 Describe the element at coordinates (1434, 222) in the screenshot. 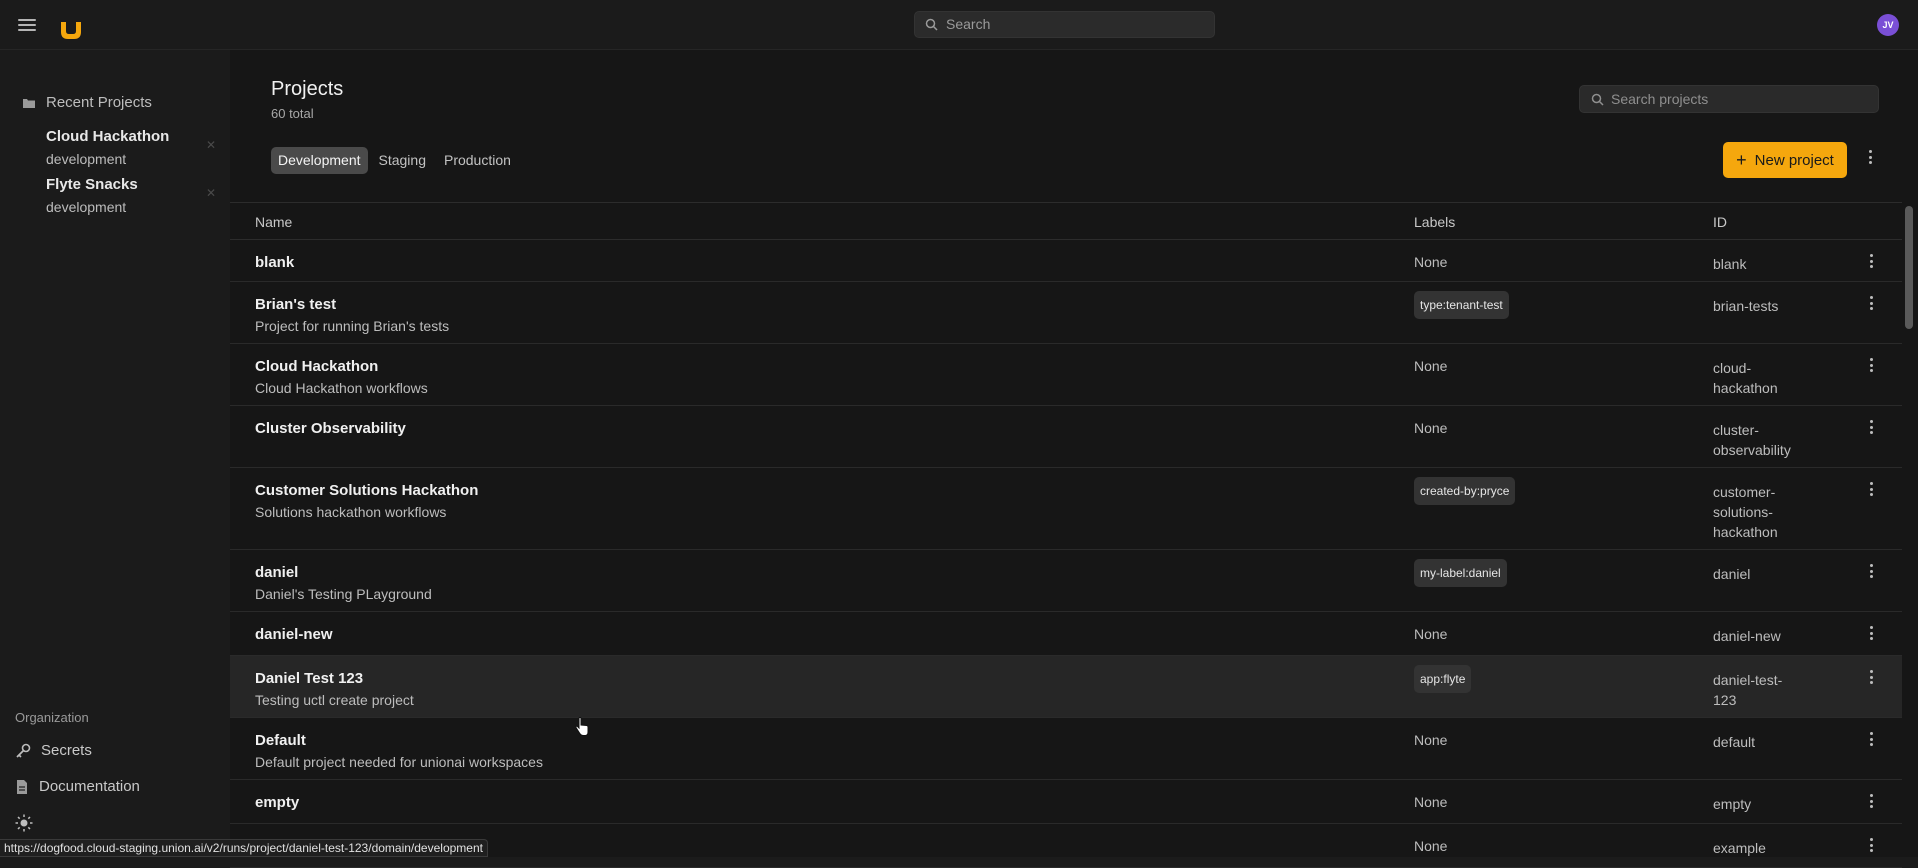

I see `column-header-labels: Labels` at that location.